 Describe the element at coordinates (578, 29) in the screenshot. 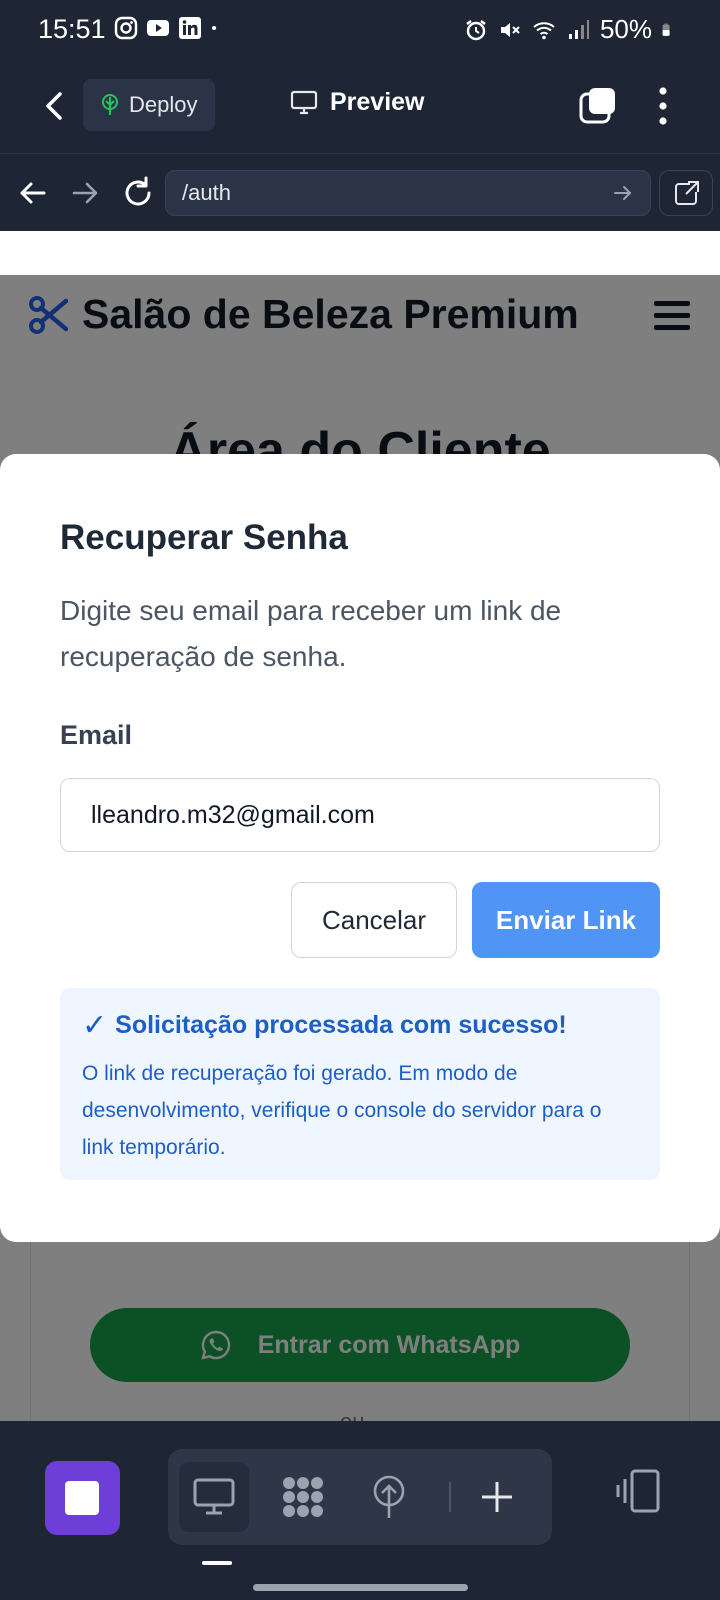

I see `signal-icon` at that location.